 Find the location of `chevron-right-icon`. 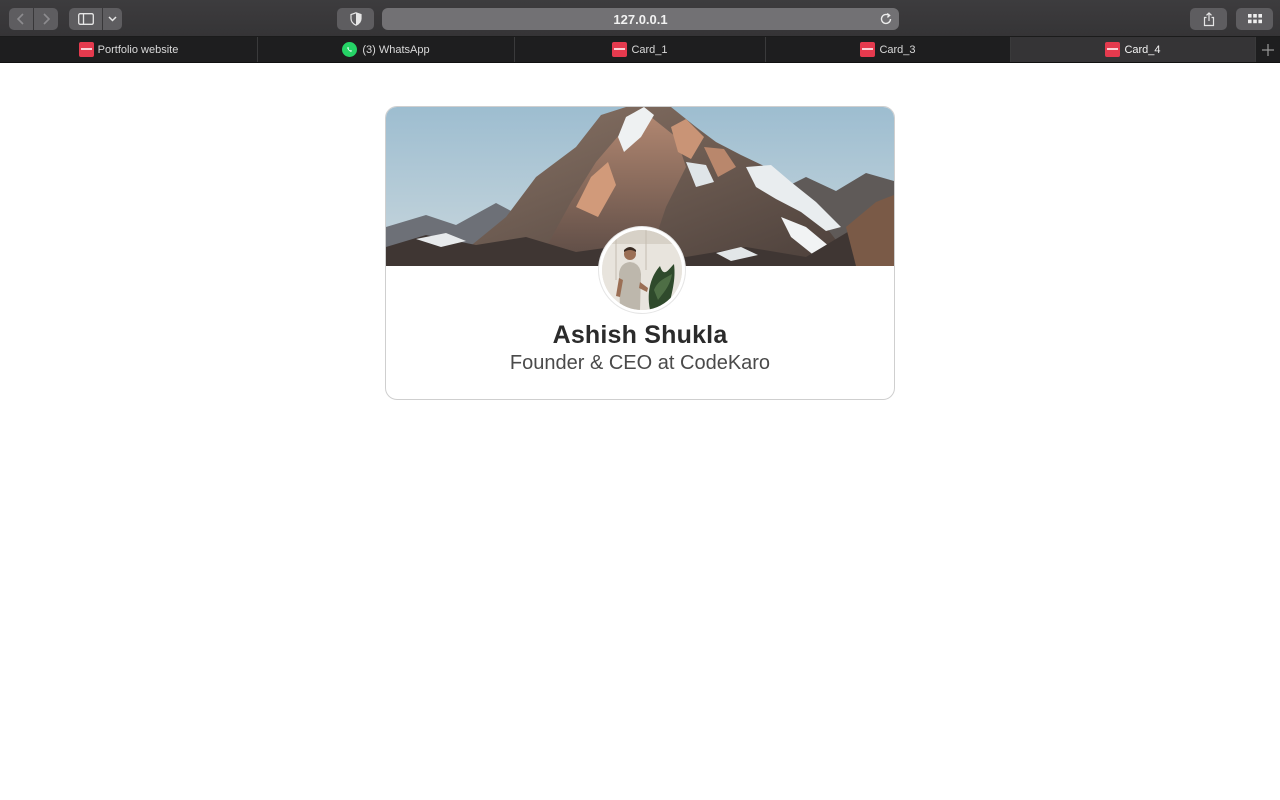

chevron-right-icon is located at coordinates (47, 19).